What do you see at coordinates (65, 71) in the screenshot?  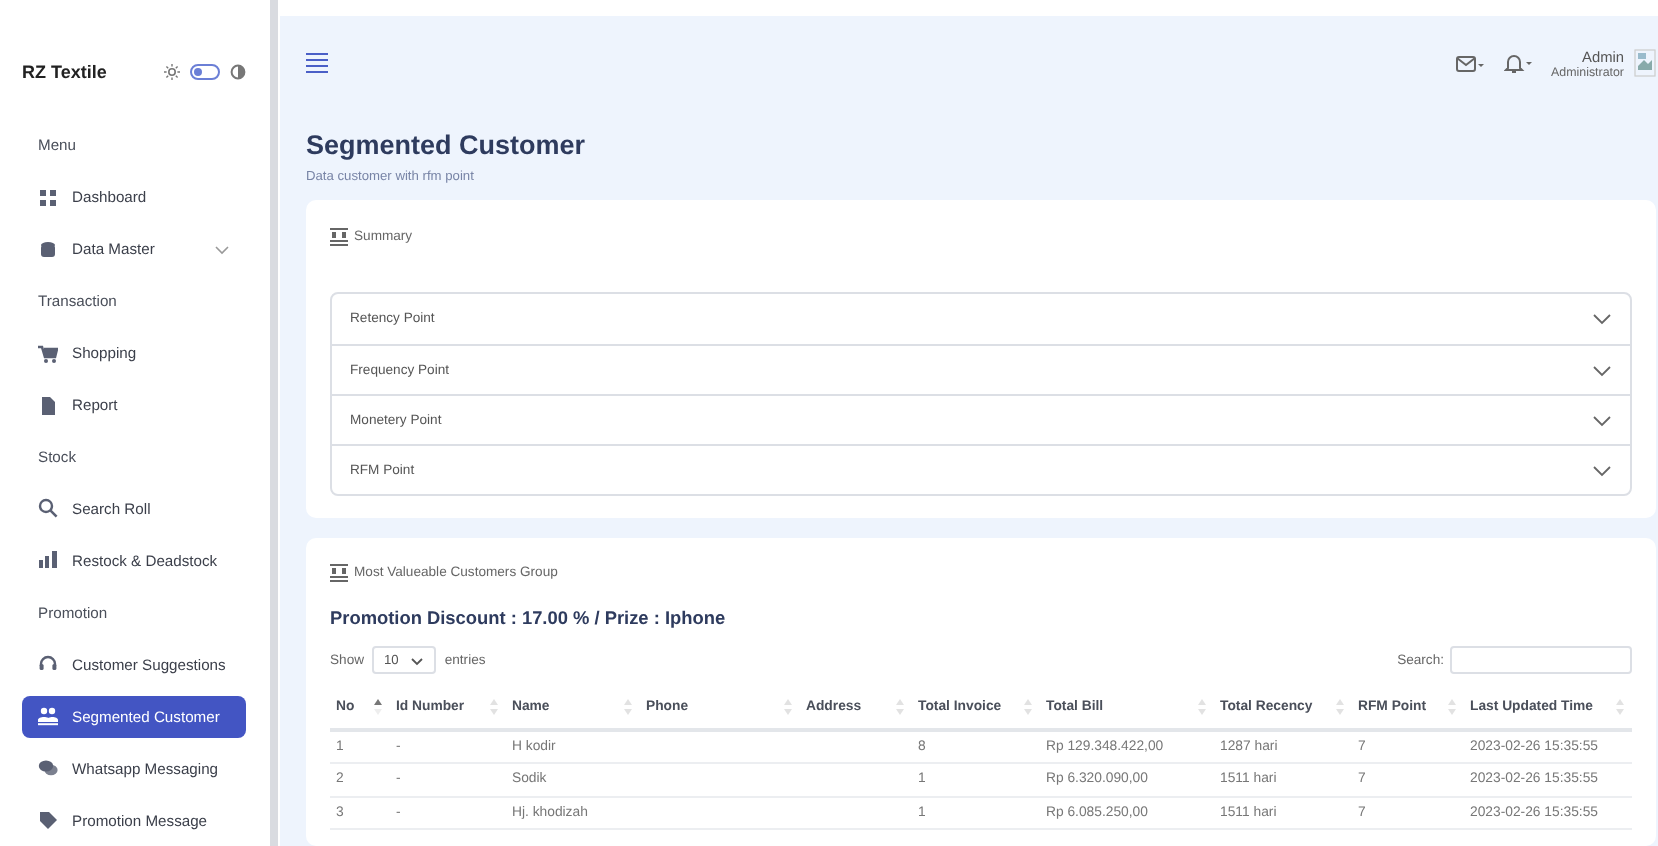 I see `brand-name: RZ Textile` at bounding box center [65, 71].